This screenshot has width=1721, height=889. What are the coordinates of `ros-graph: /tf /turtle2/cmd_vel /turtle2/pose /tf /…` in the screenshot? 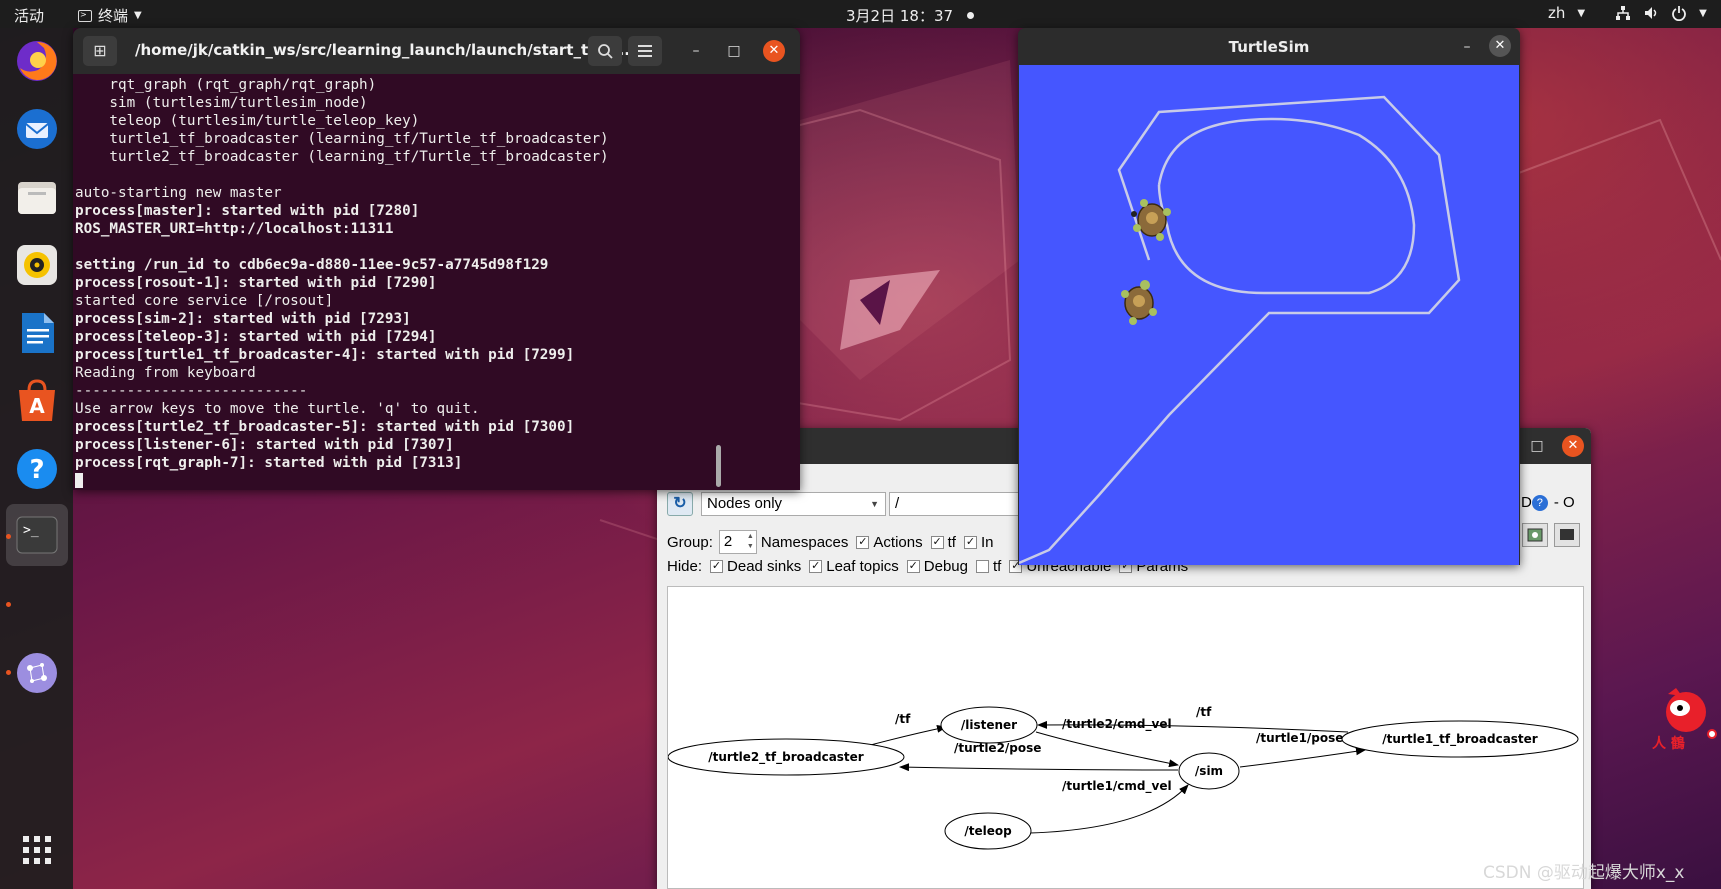 It's located at (1123, 777).